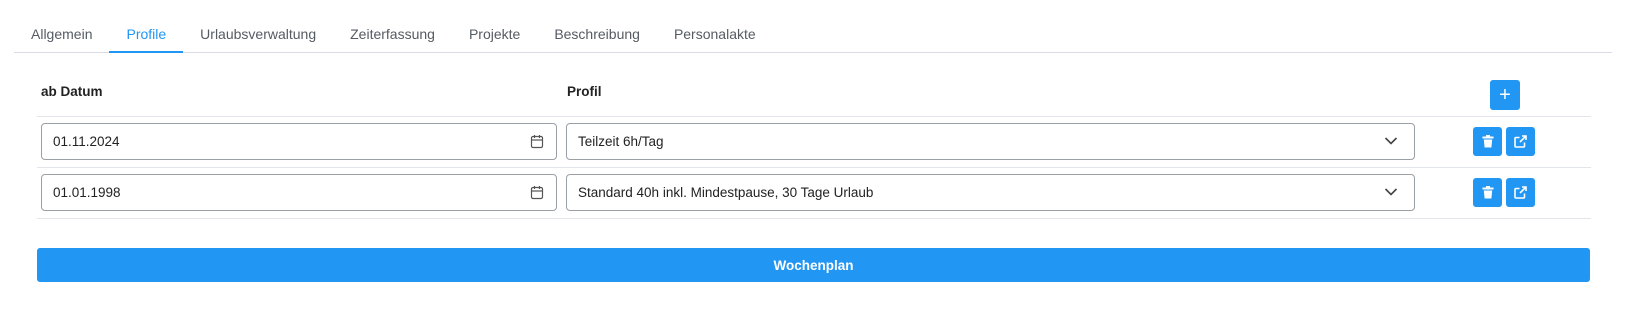 Image resolution: width=1626 pixels, height=334 pixels. What do you see at coordinates (86, 141) in the screenshot?
I see `date-value: 01.11.2024` at bounding box center [86, 141].